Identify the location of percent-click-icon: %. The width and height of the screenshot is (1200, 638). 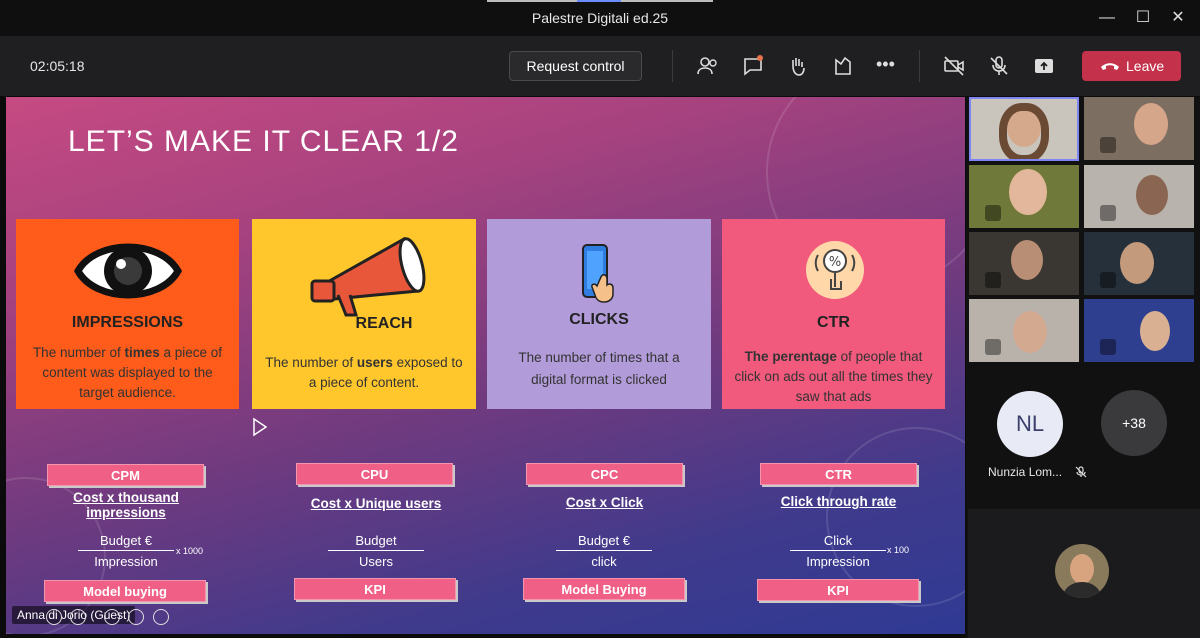
(835, 270).